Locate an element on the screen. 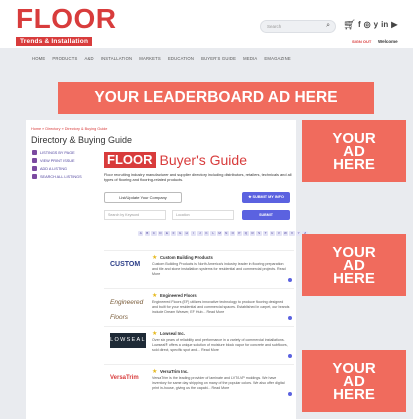 The height and width of the screenshot is (419, 413). alphabet-letter-y: Y is located at coordinates (298, 234).